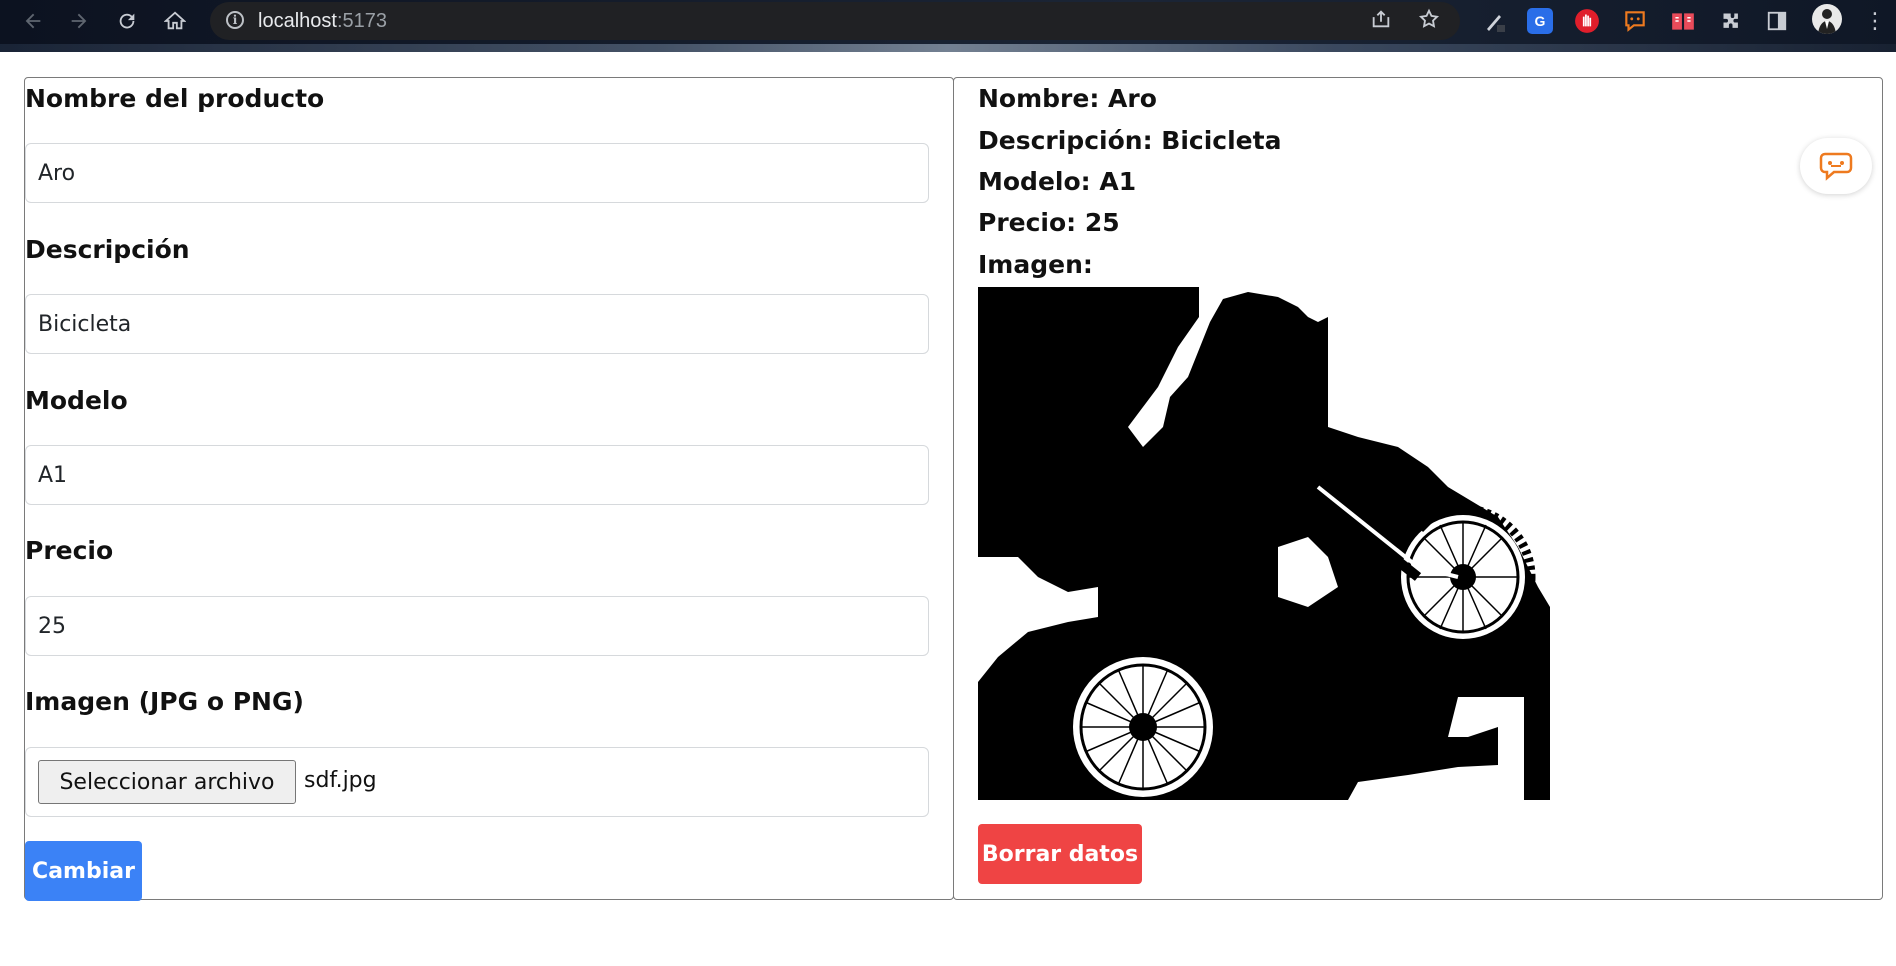 The image size is (1896, 966). Describe the element at coordinates (477, 173) in the screenshot. I see `nombre-input` at that location.